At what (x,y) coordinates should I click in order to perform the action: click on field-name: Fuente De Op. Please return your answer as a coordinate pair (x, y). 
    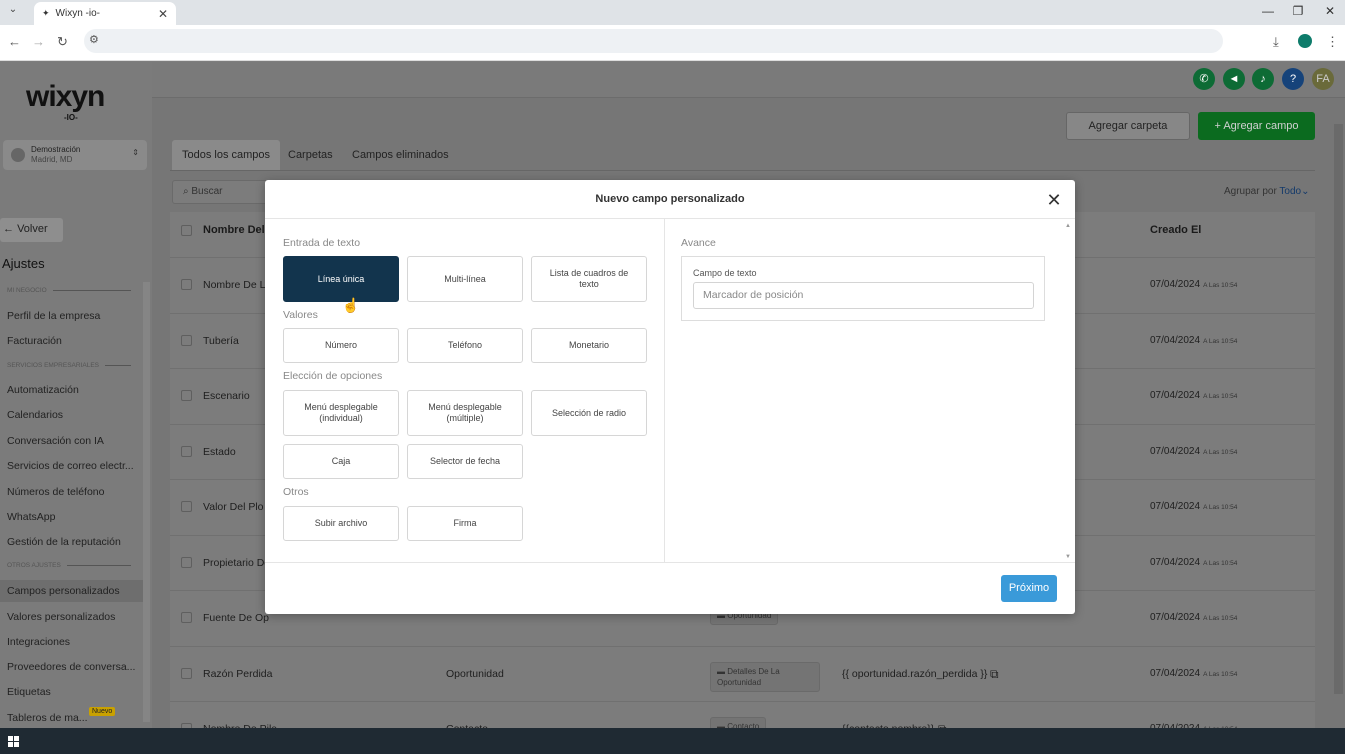
    Looking at the image, I should click on (236, 618).